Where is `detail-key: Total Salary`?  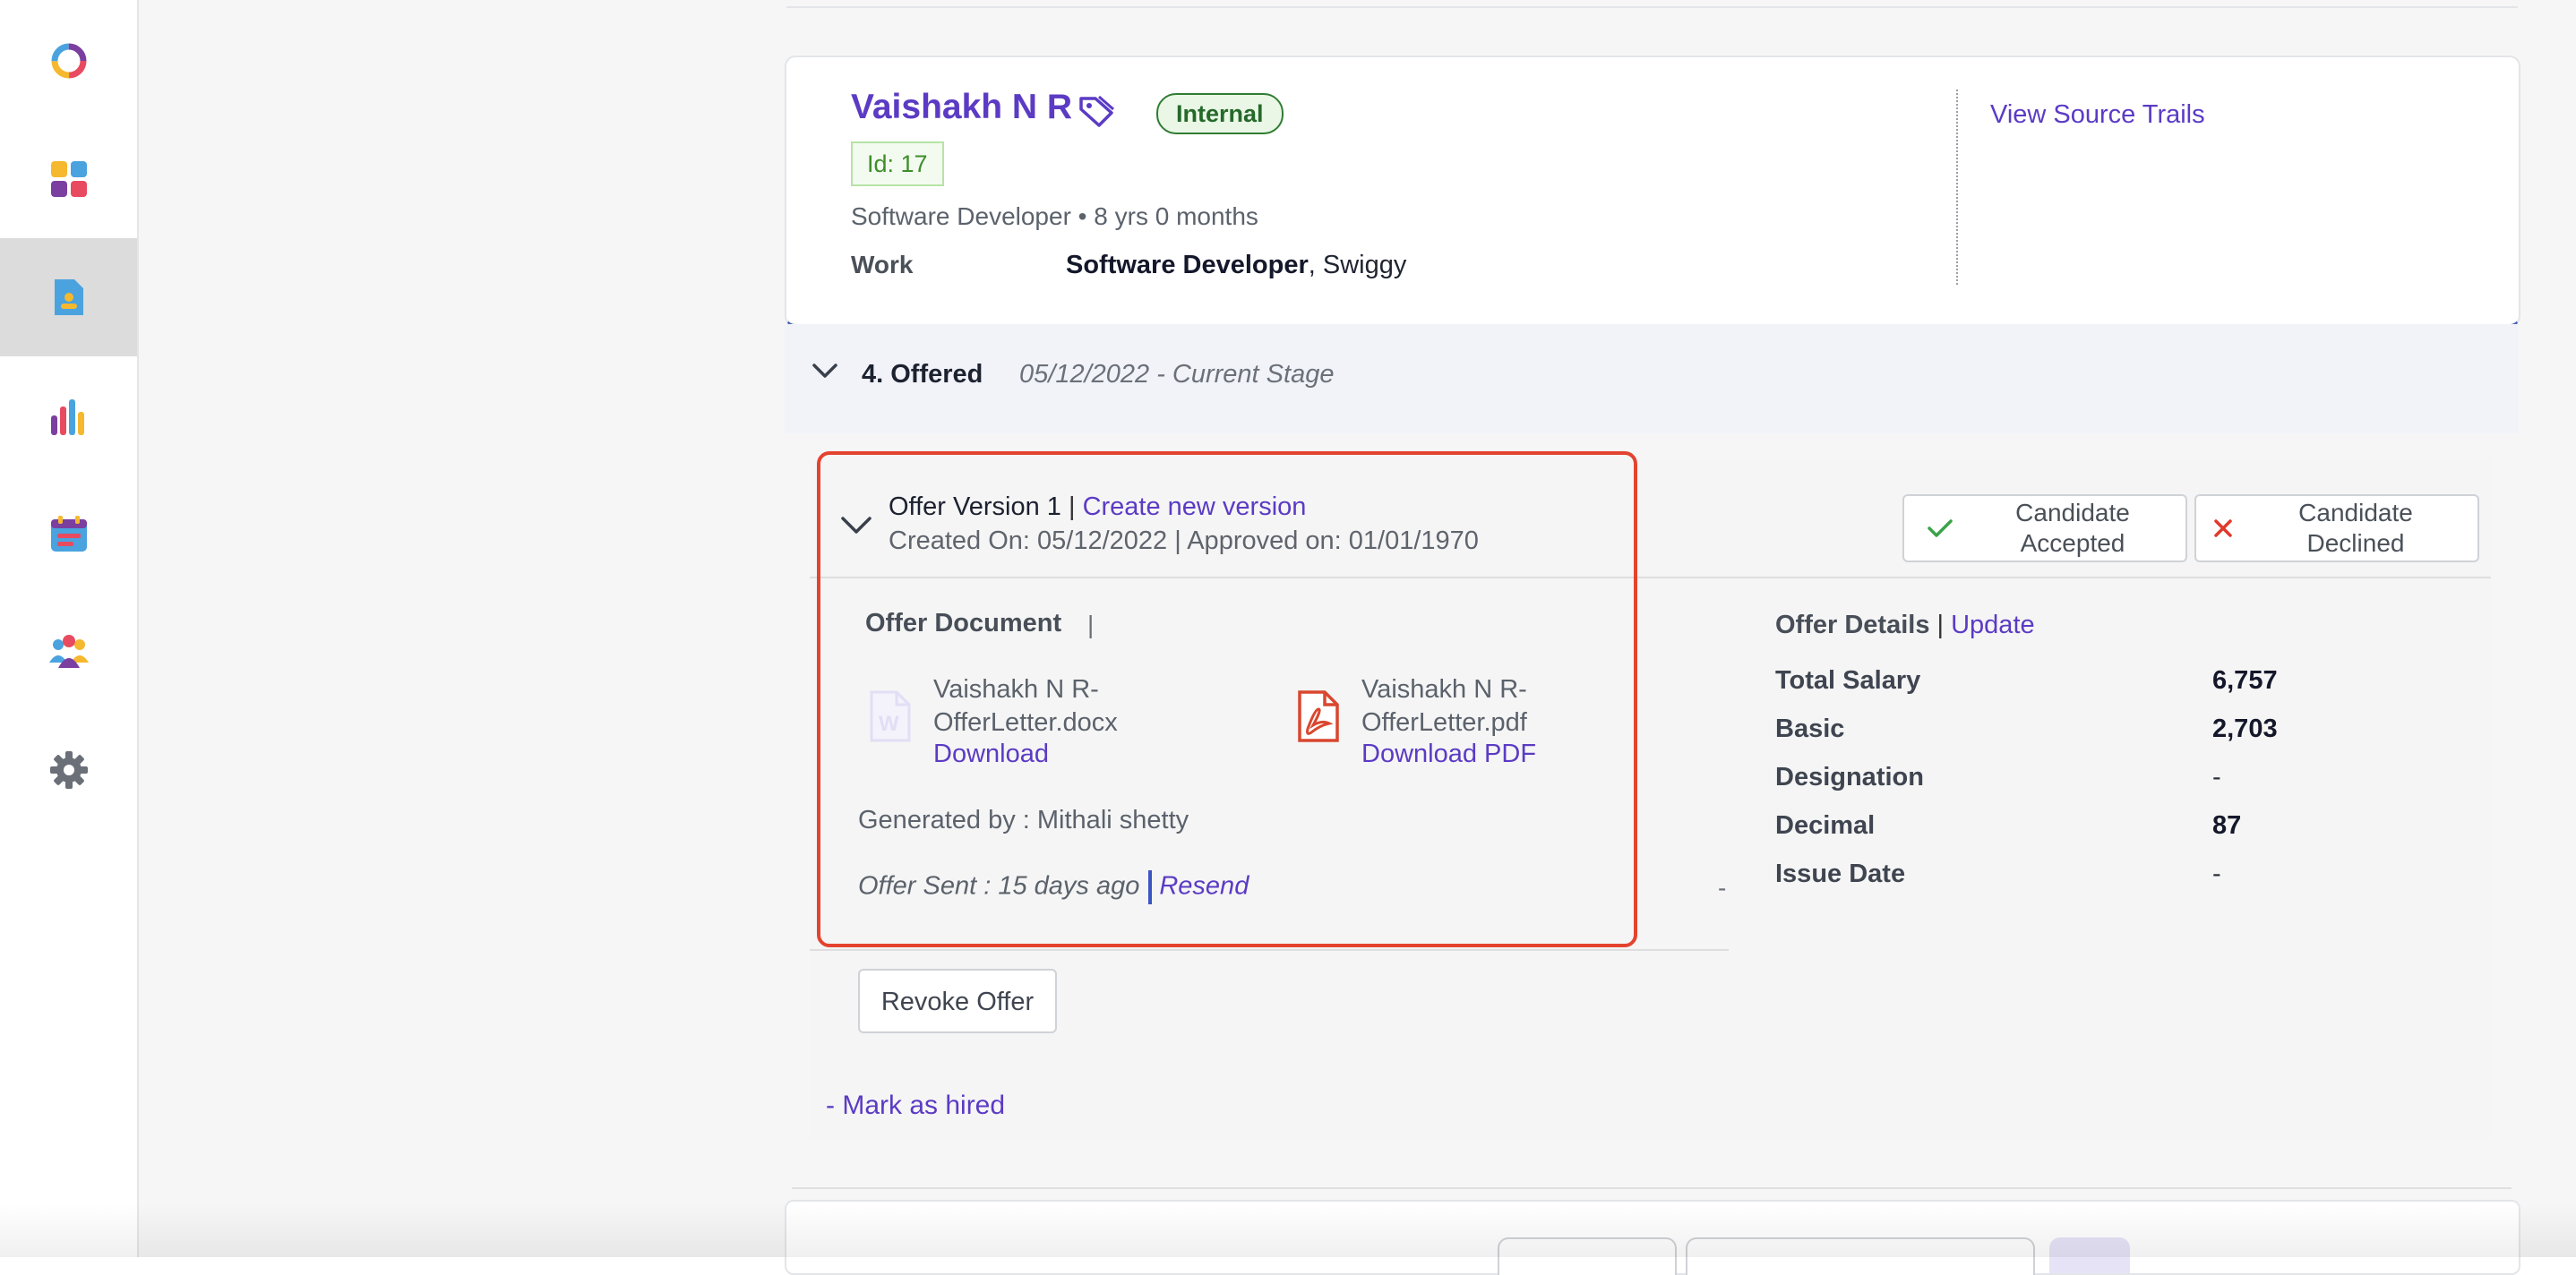
detail-key: Total Salary is located at coordinates (1848, 680).